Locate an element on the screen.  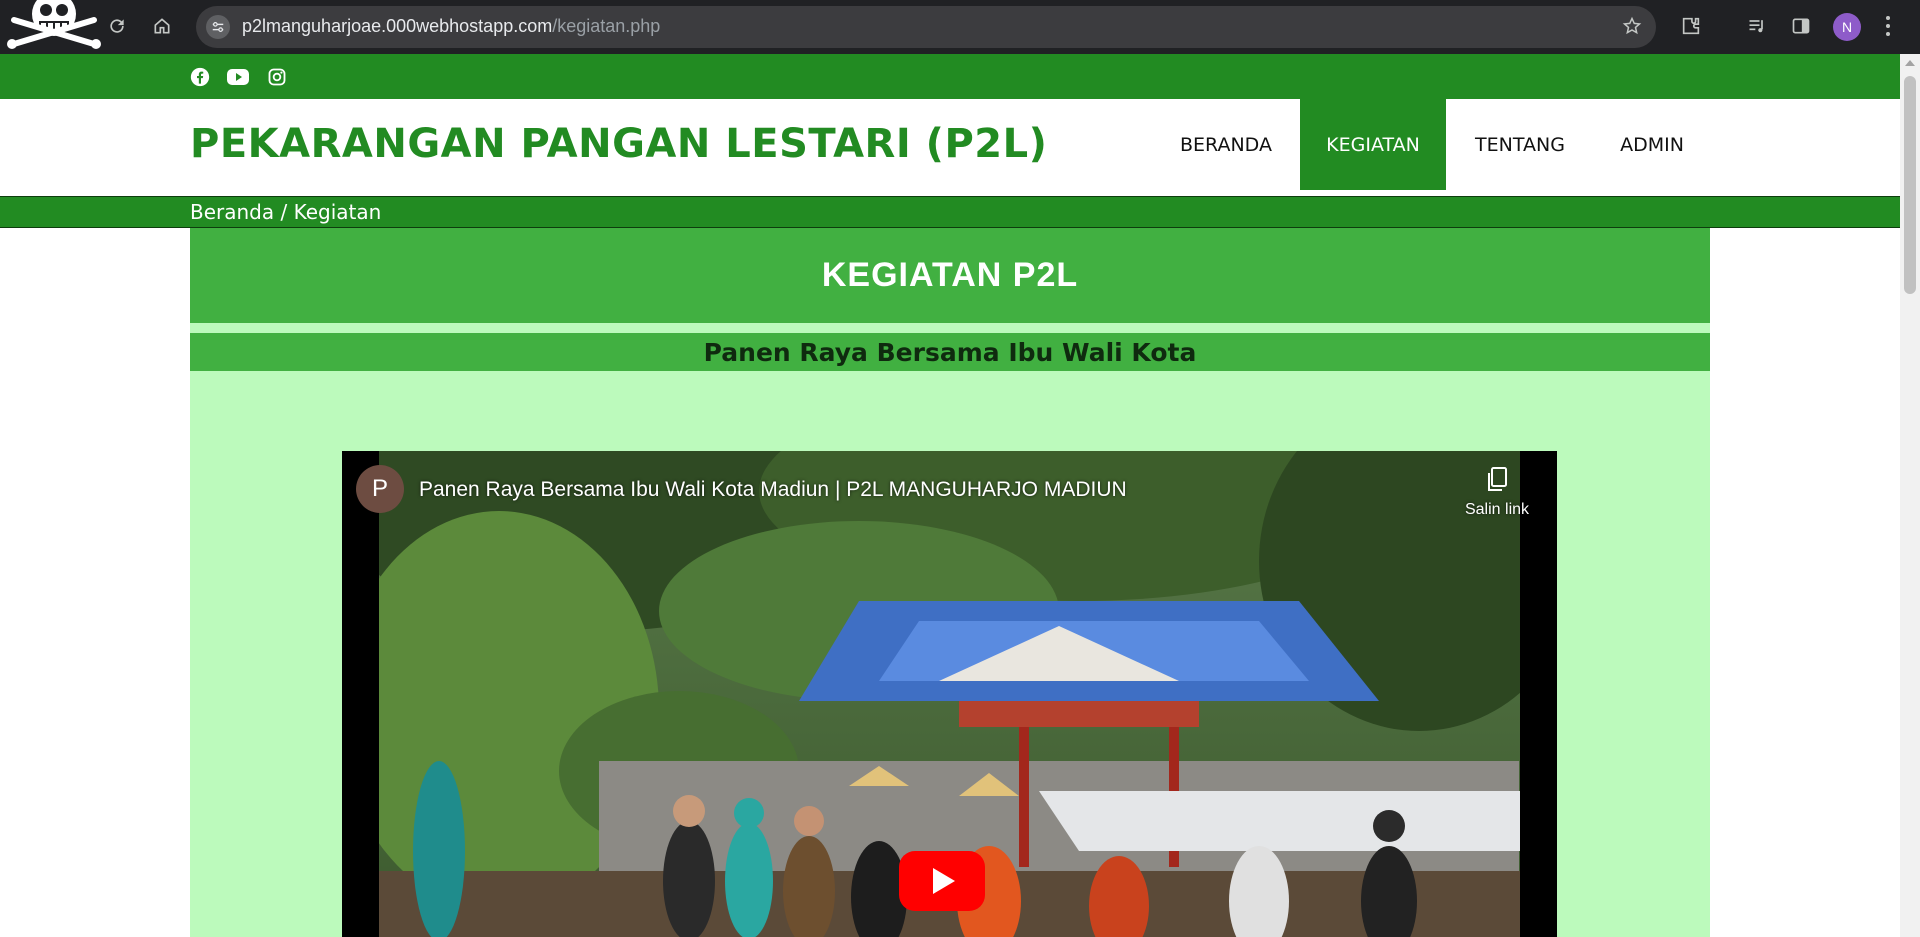
page-title: KEGIATAN P2L is located at coordinates (950, 275).